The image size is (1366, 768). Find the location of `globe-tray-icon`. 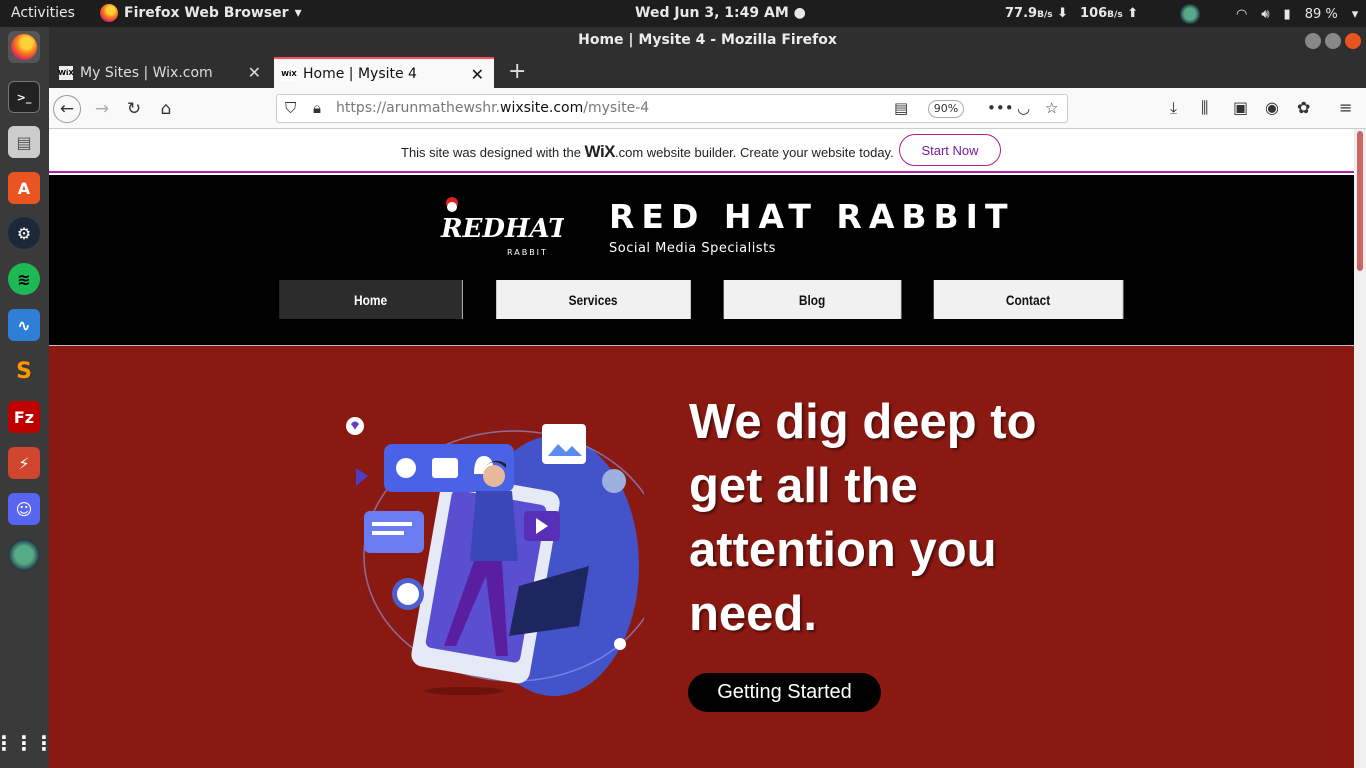

globe-tray-icon is located at coordinates (1190, 14).